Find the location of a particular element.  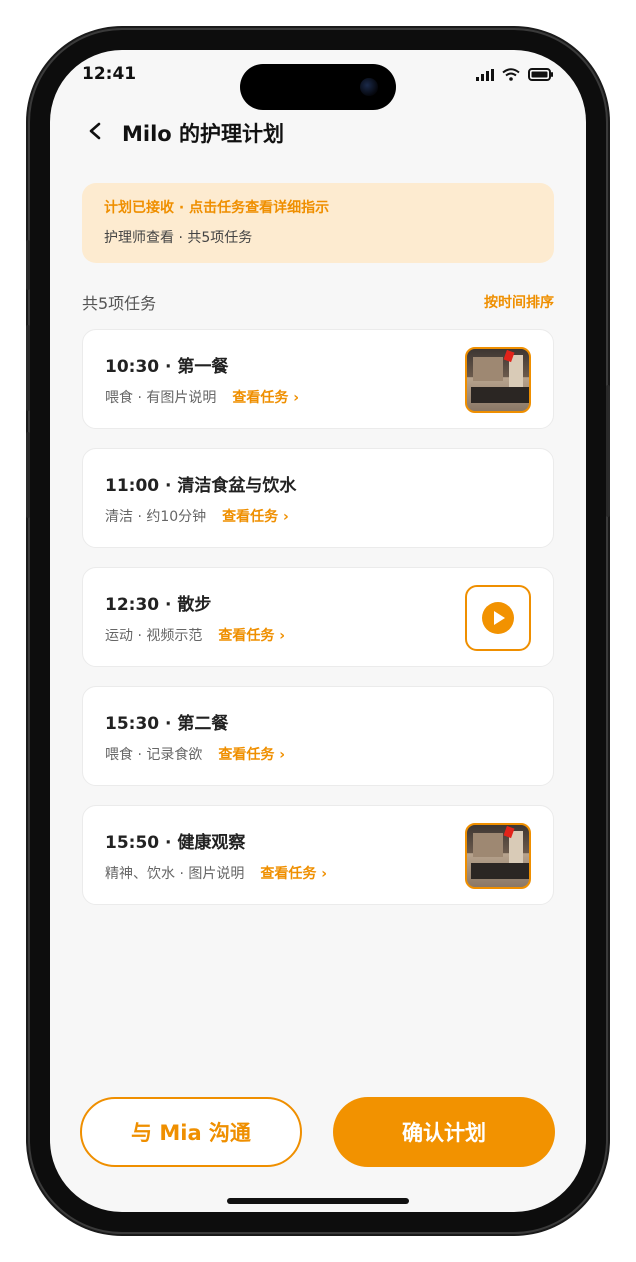

play-video-button is located at coordinates (498, 618).